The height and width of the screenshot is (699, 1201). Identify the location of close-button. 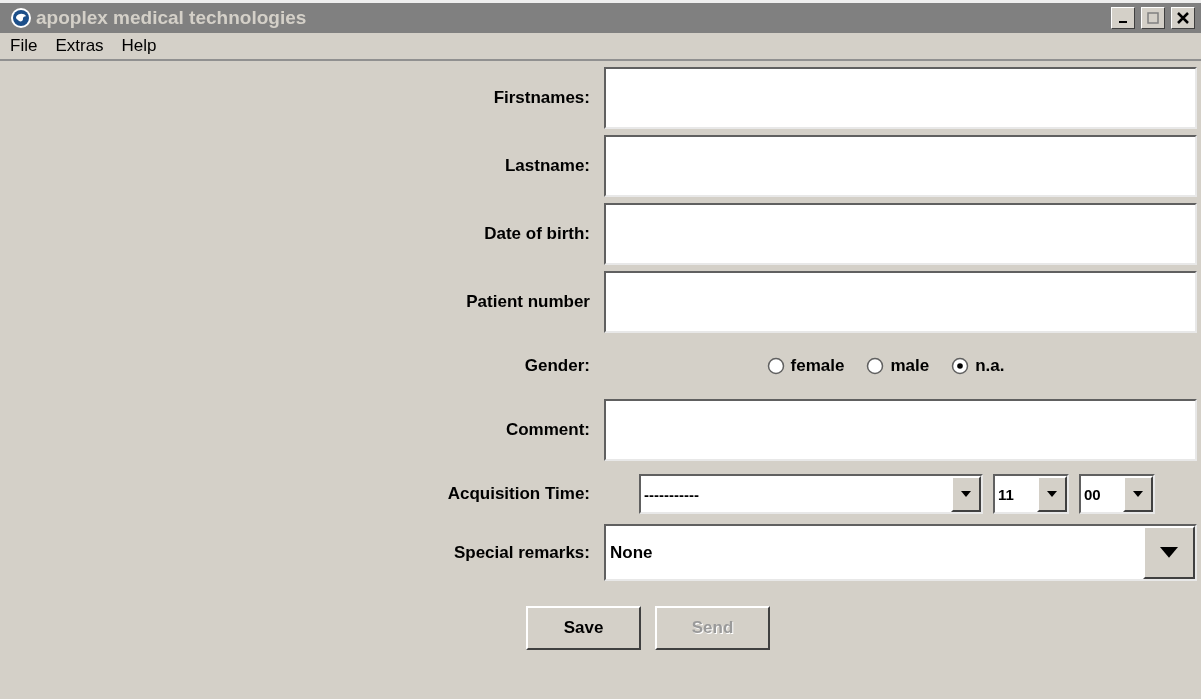
(1183, 18).